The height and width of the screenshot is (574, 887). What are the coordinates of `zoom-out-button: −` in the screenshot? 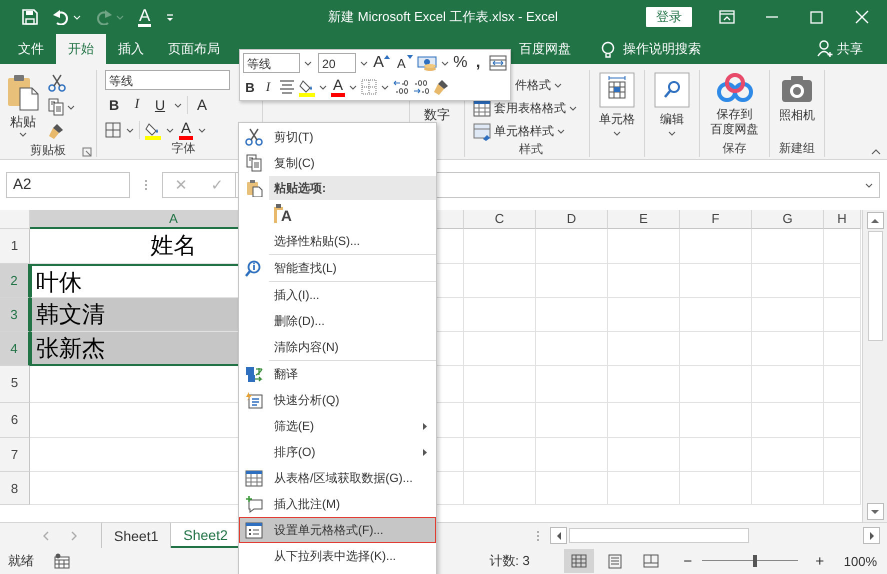 It's located at (688, 561).